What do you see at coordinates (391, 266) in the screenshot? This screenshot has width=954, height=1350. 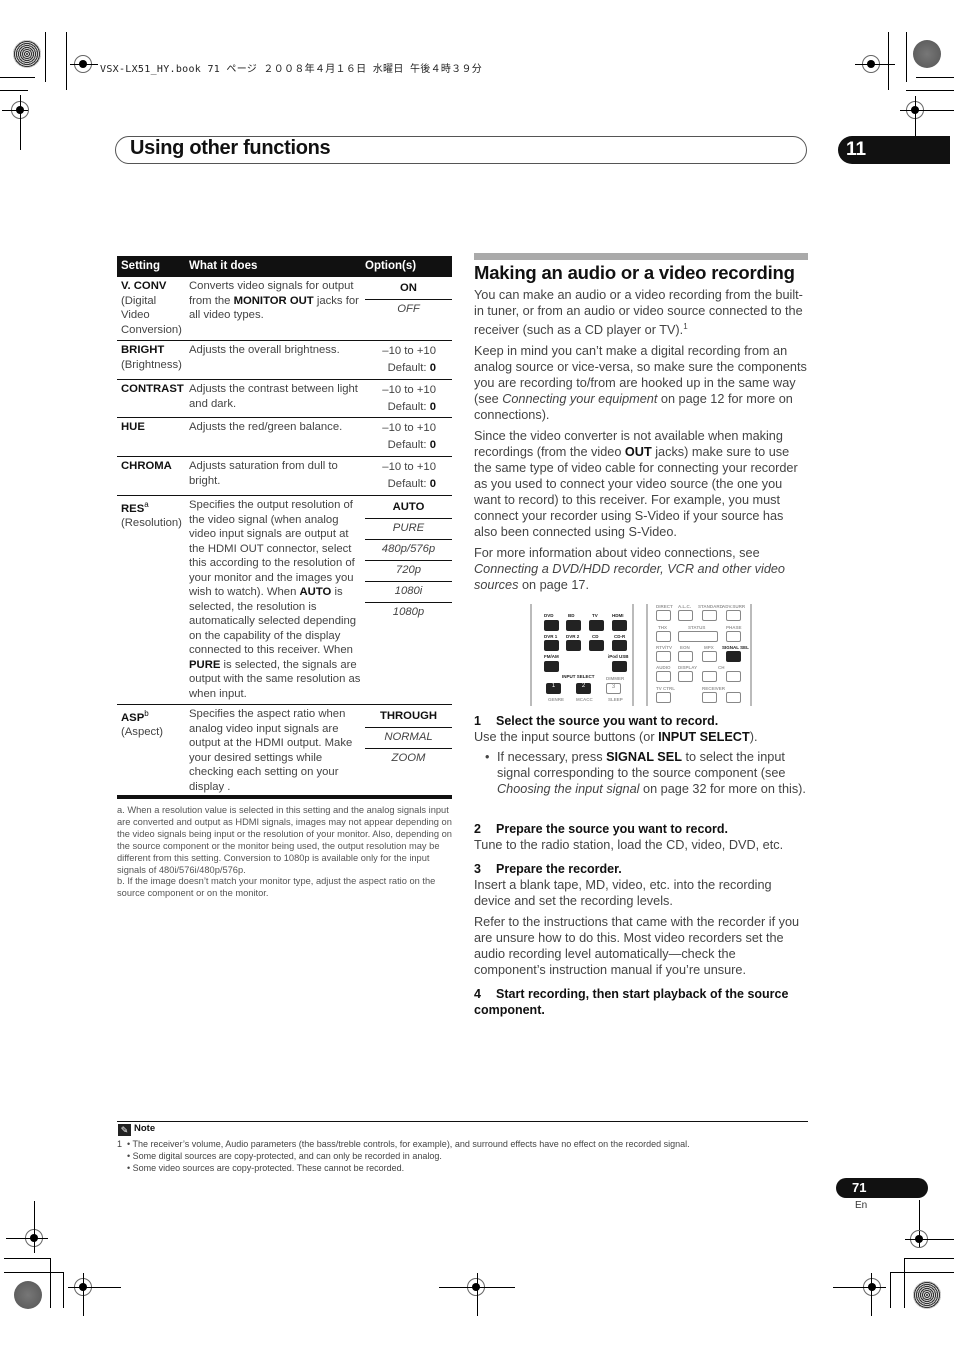 I see `column-header-options: Option(s)` at bounding box center [391, 266].